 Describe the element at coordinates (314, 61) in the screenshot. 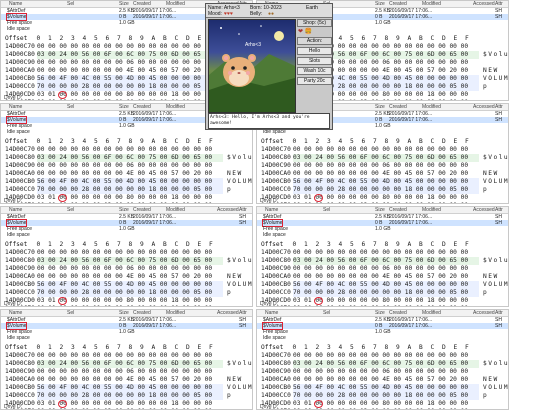

I see `slots-button: Slots` at that location.